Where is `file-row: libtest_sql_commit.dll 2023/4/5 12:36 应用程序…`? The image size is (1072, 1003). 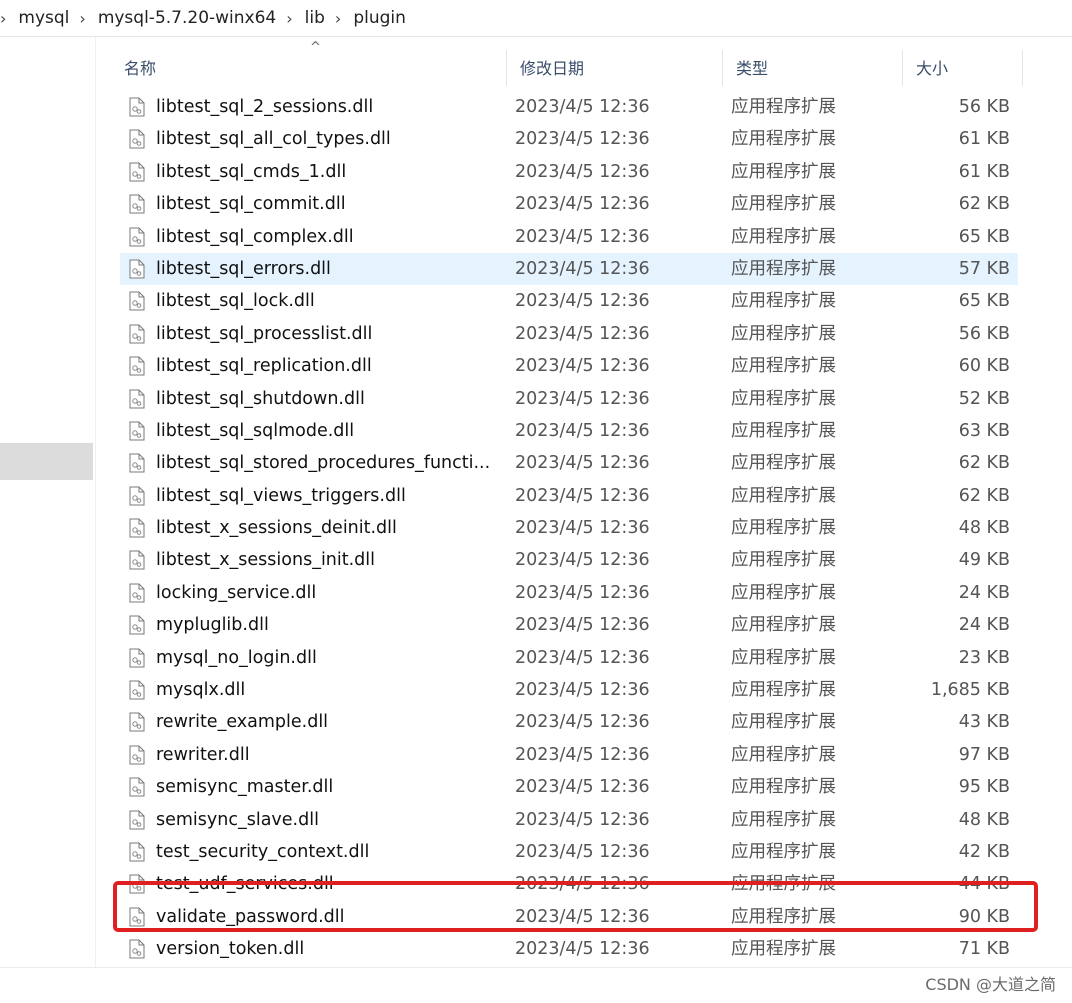 file-row: libtest_sql_commit.dll 2023/4/5 12:36 应用程序… is located at coordinates (569, 204).